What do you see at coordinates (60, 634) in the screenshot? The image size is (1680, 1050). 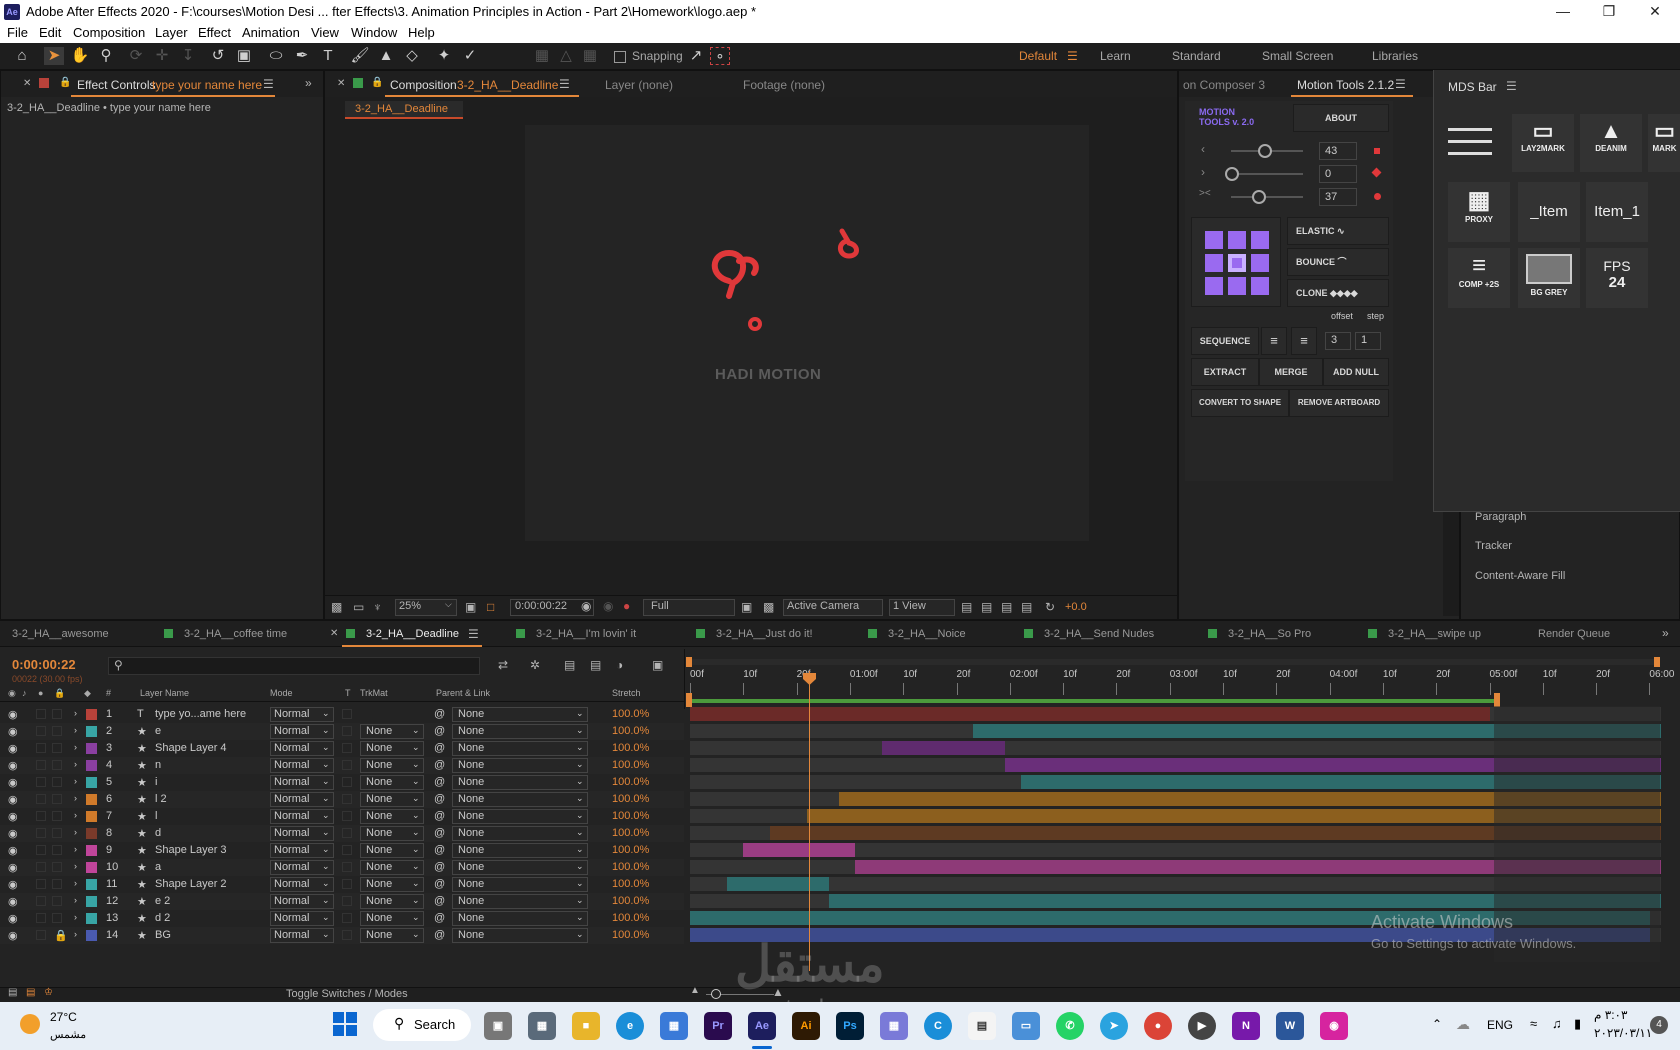 I see `tab-awesome: 3-2_HA__awesome` at bounding box center [60, 634].